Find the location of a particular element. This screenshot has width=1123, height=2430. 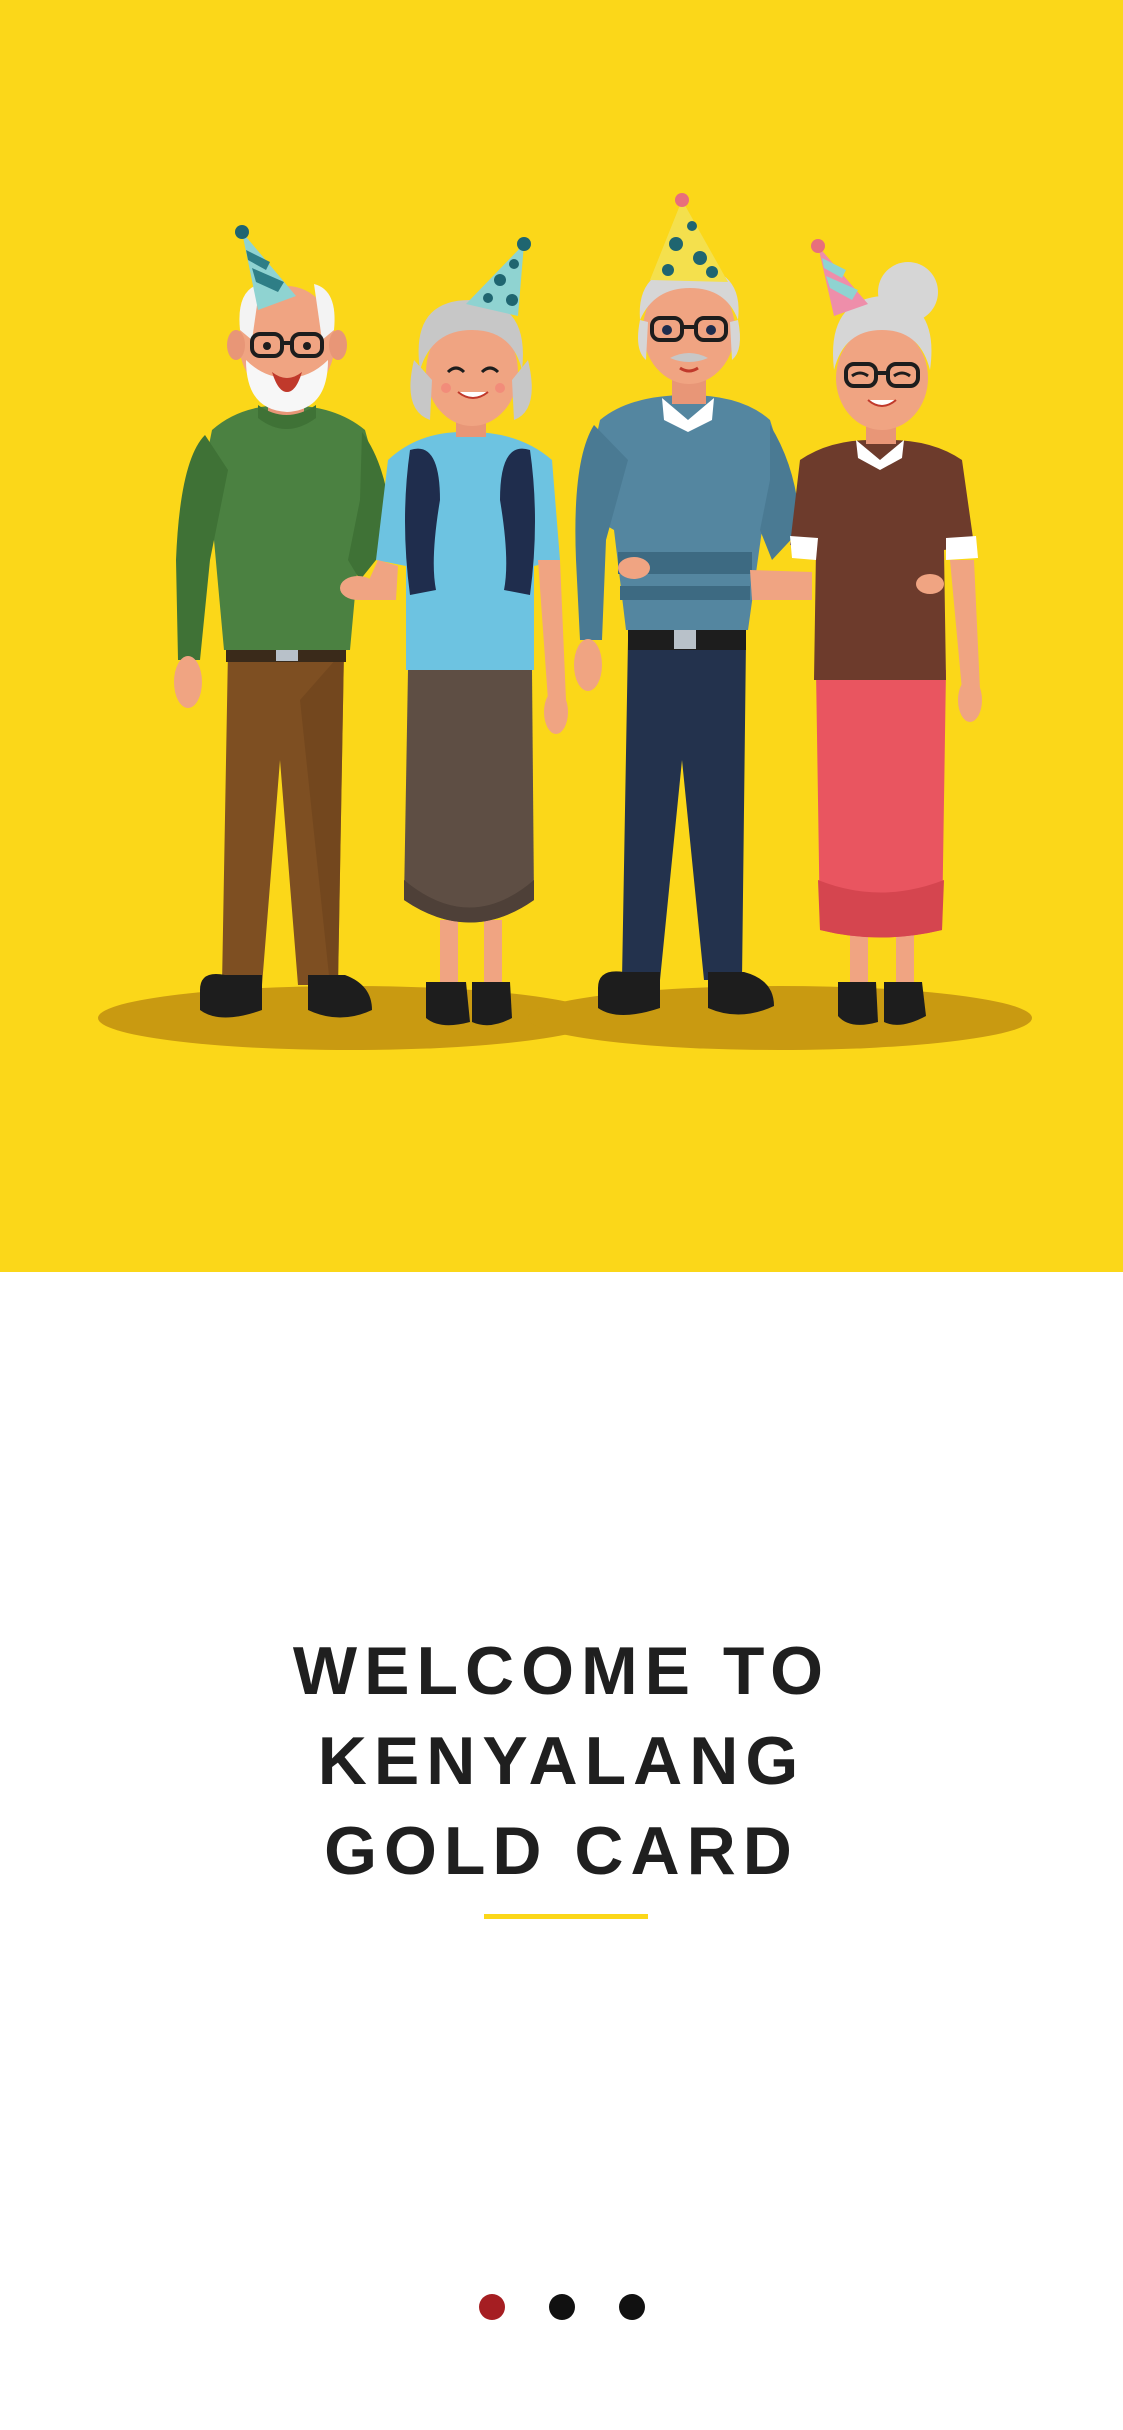

person-man-teal-sweater is located at coordinates (687, 604).